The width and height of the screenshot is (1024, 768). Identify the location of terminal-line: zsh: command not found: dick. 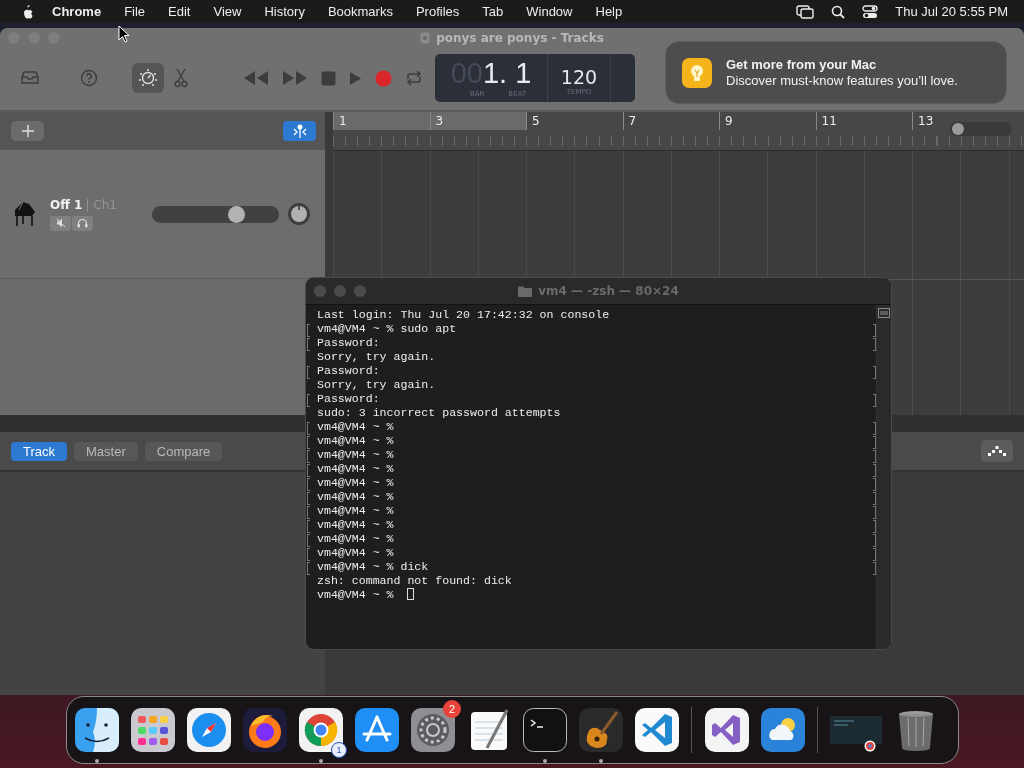
(414, 580).